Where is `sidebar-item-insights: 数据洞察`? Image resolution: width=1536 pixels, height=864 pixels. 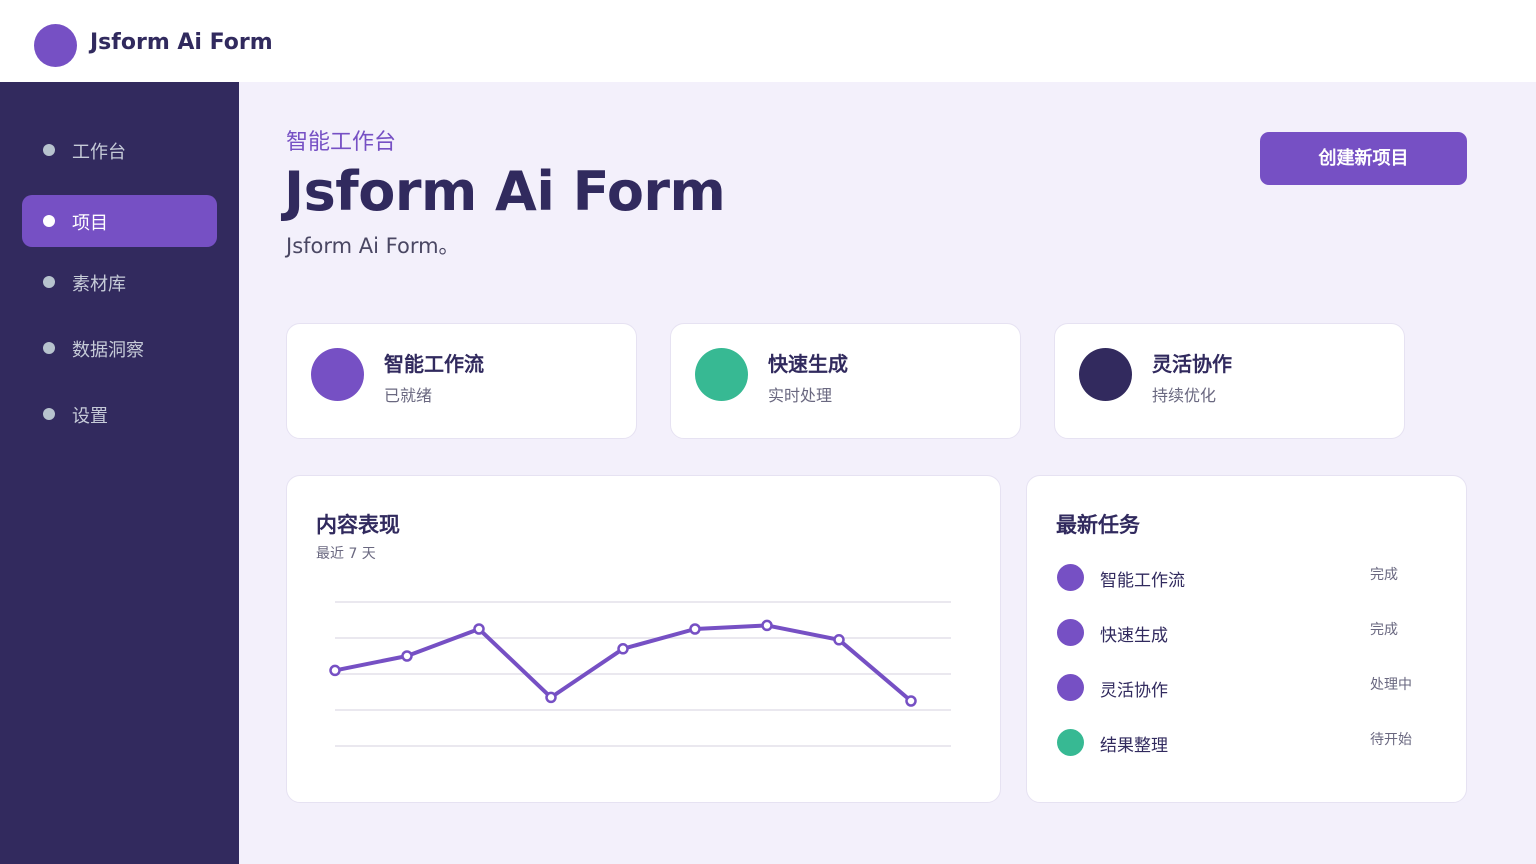 sidebar-item-insights: 数据洞察 is located at coordinates (119, 348).